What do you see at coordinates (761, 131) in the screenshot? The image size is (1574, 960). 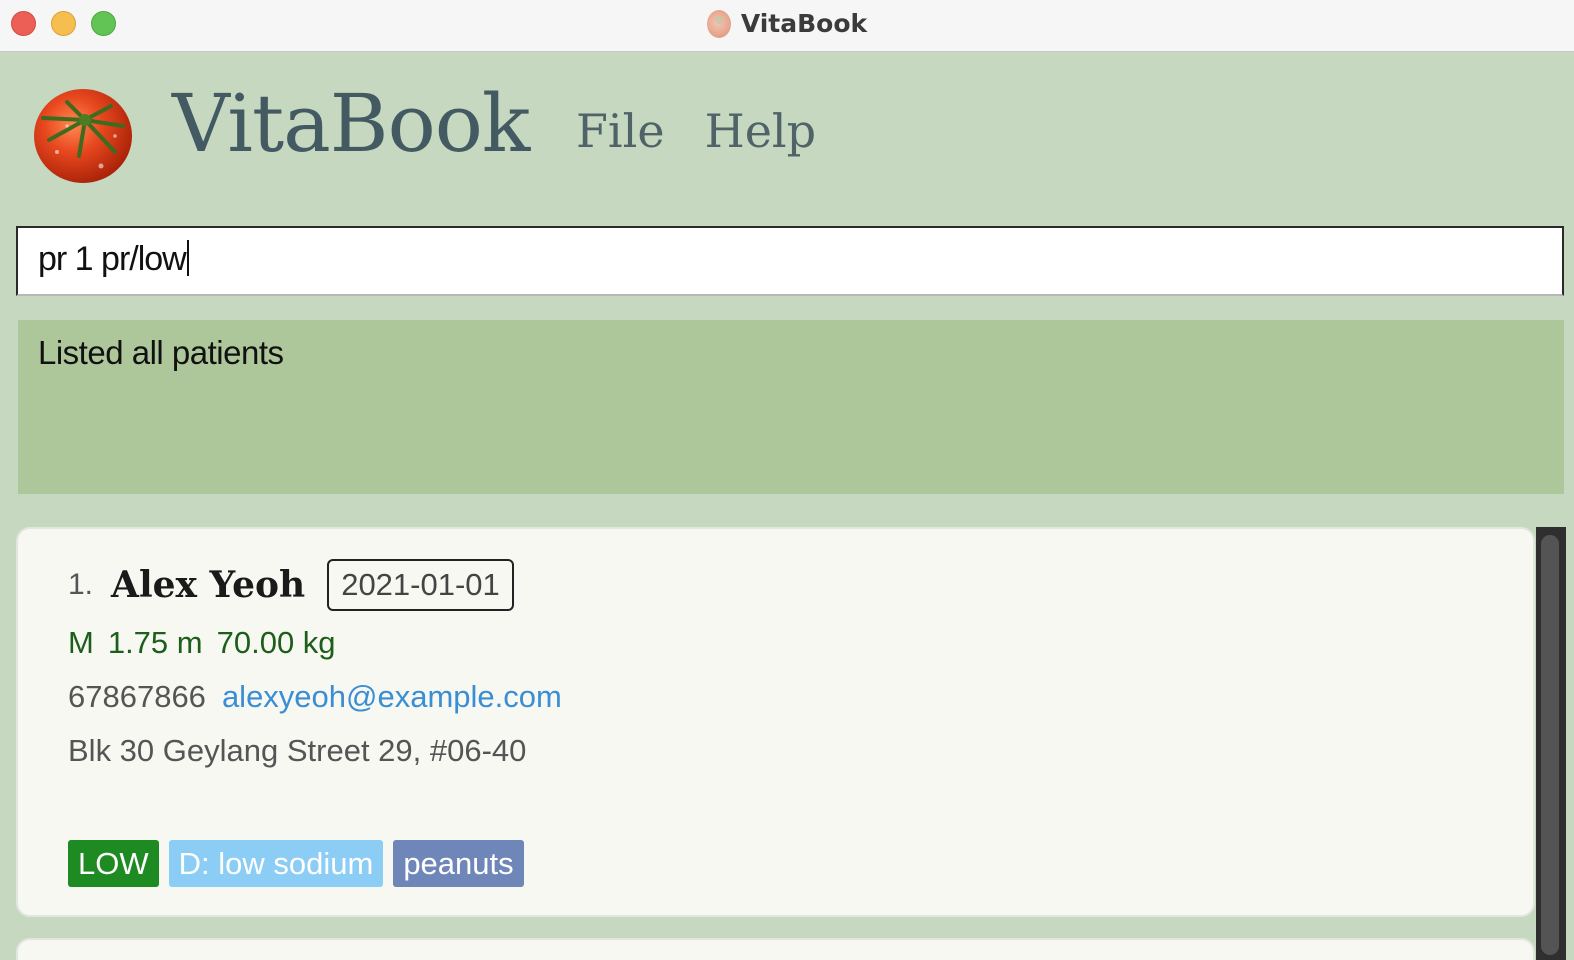 I see `menu-help: Help` at bounding box center [761, 131].